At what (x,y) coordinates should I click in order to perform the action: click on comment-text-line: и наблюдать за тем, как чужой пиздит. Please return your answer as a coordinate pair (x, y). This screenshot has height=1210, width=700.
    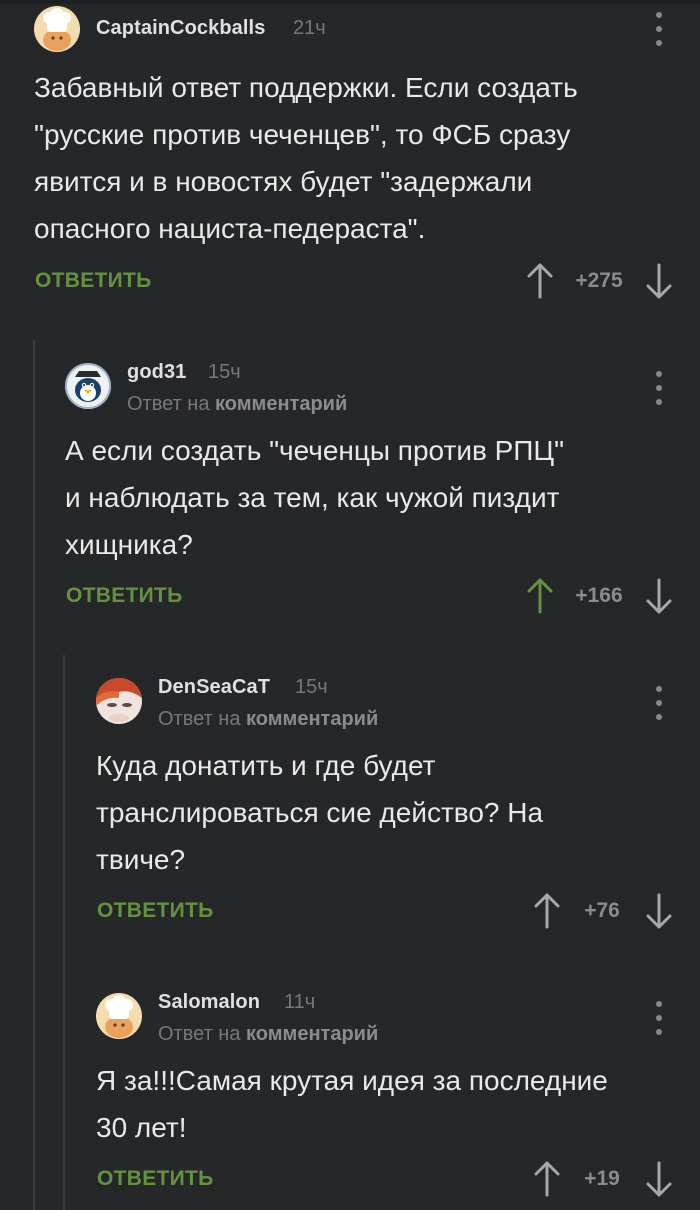
    Looking at the image, I should click on (312, 497).